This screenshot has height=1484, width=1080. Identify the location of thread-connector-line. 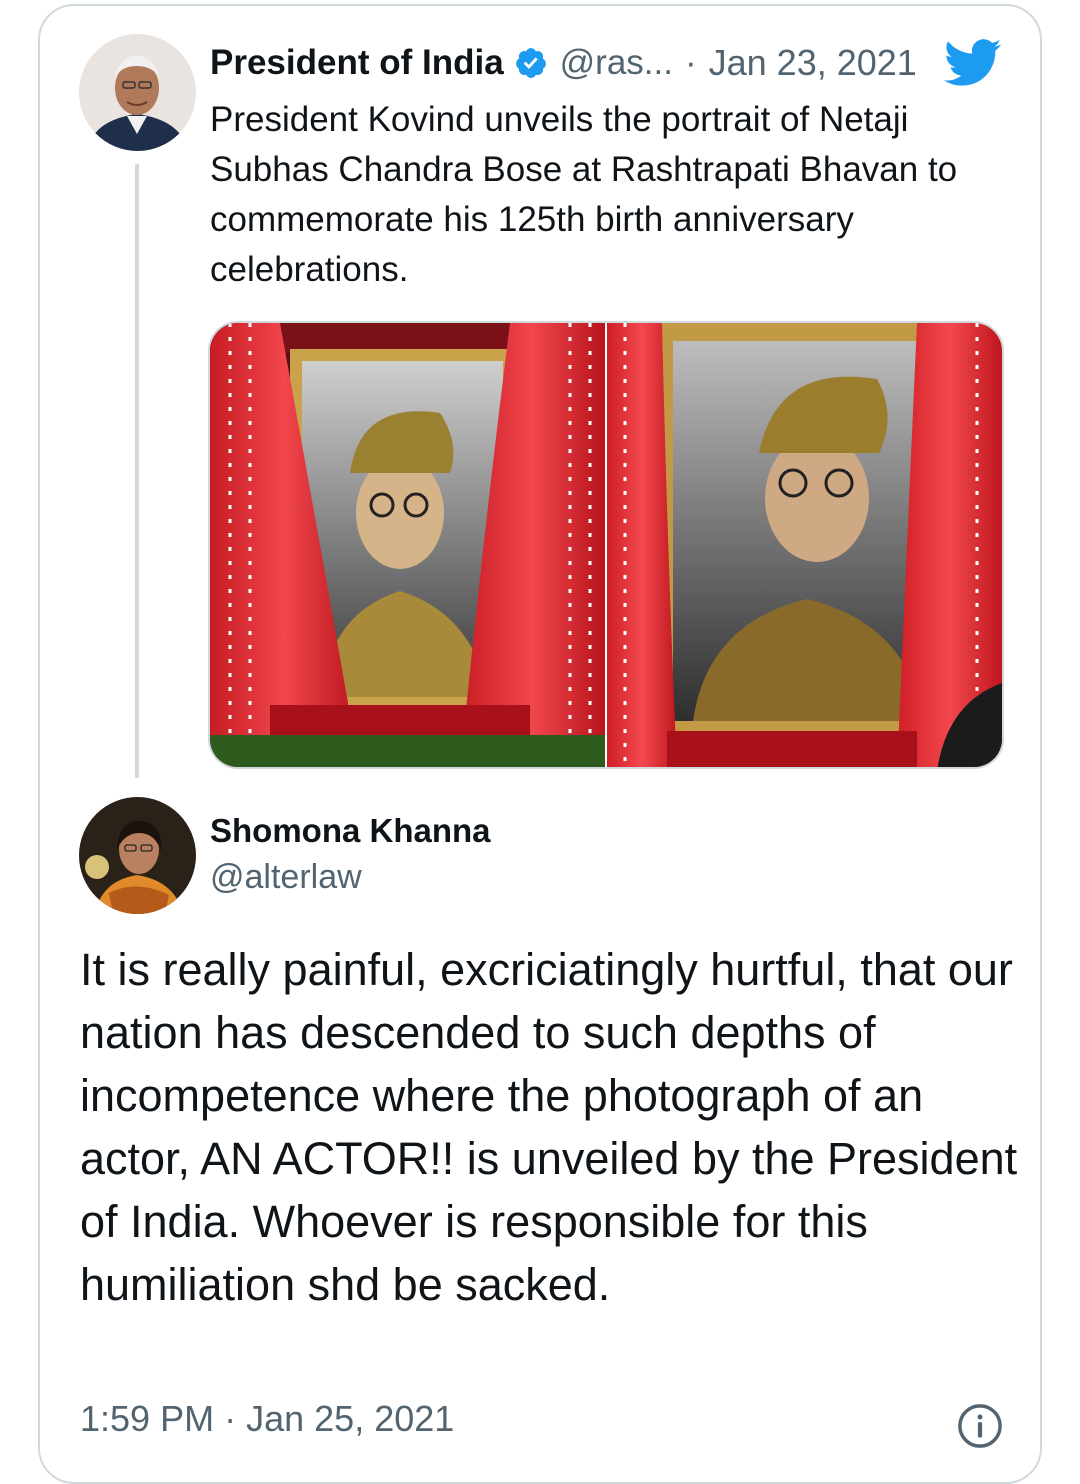
(137, 471).